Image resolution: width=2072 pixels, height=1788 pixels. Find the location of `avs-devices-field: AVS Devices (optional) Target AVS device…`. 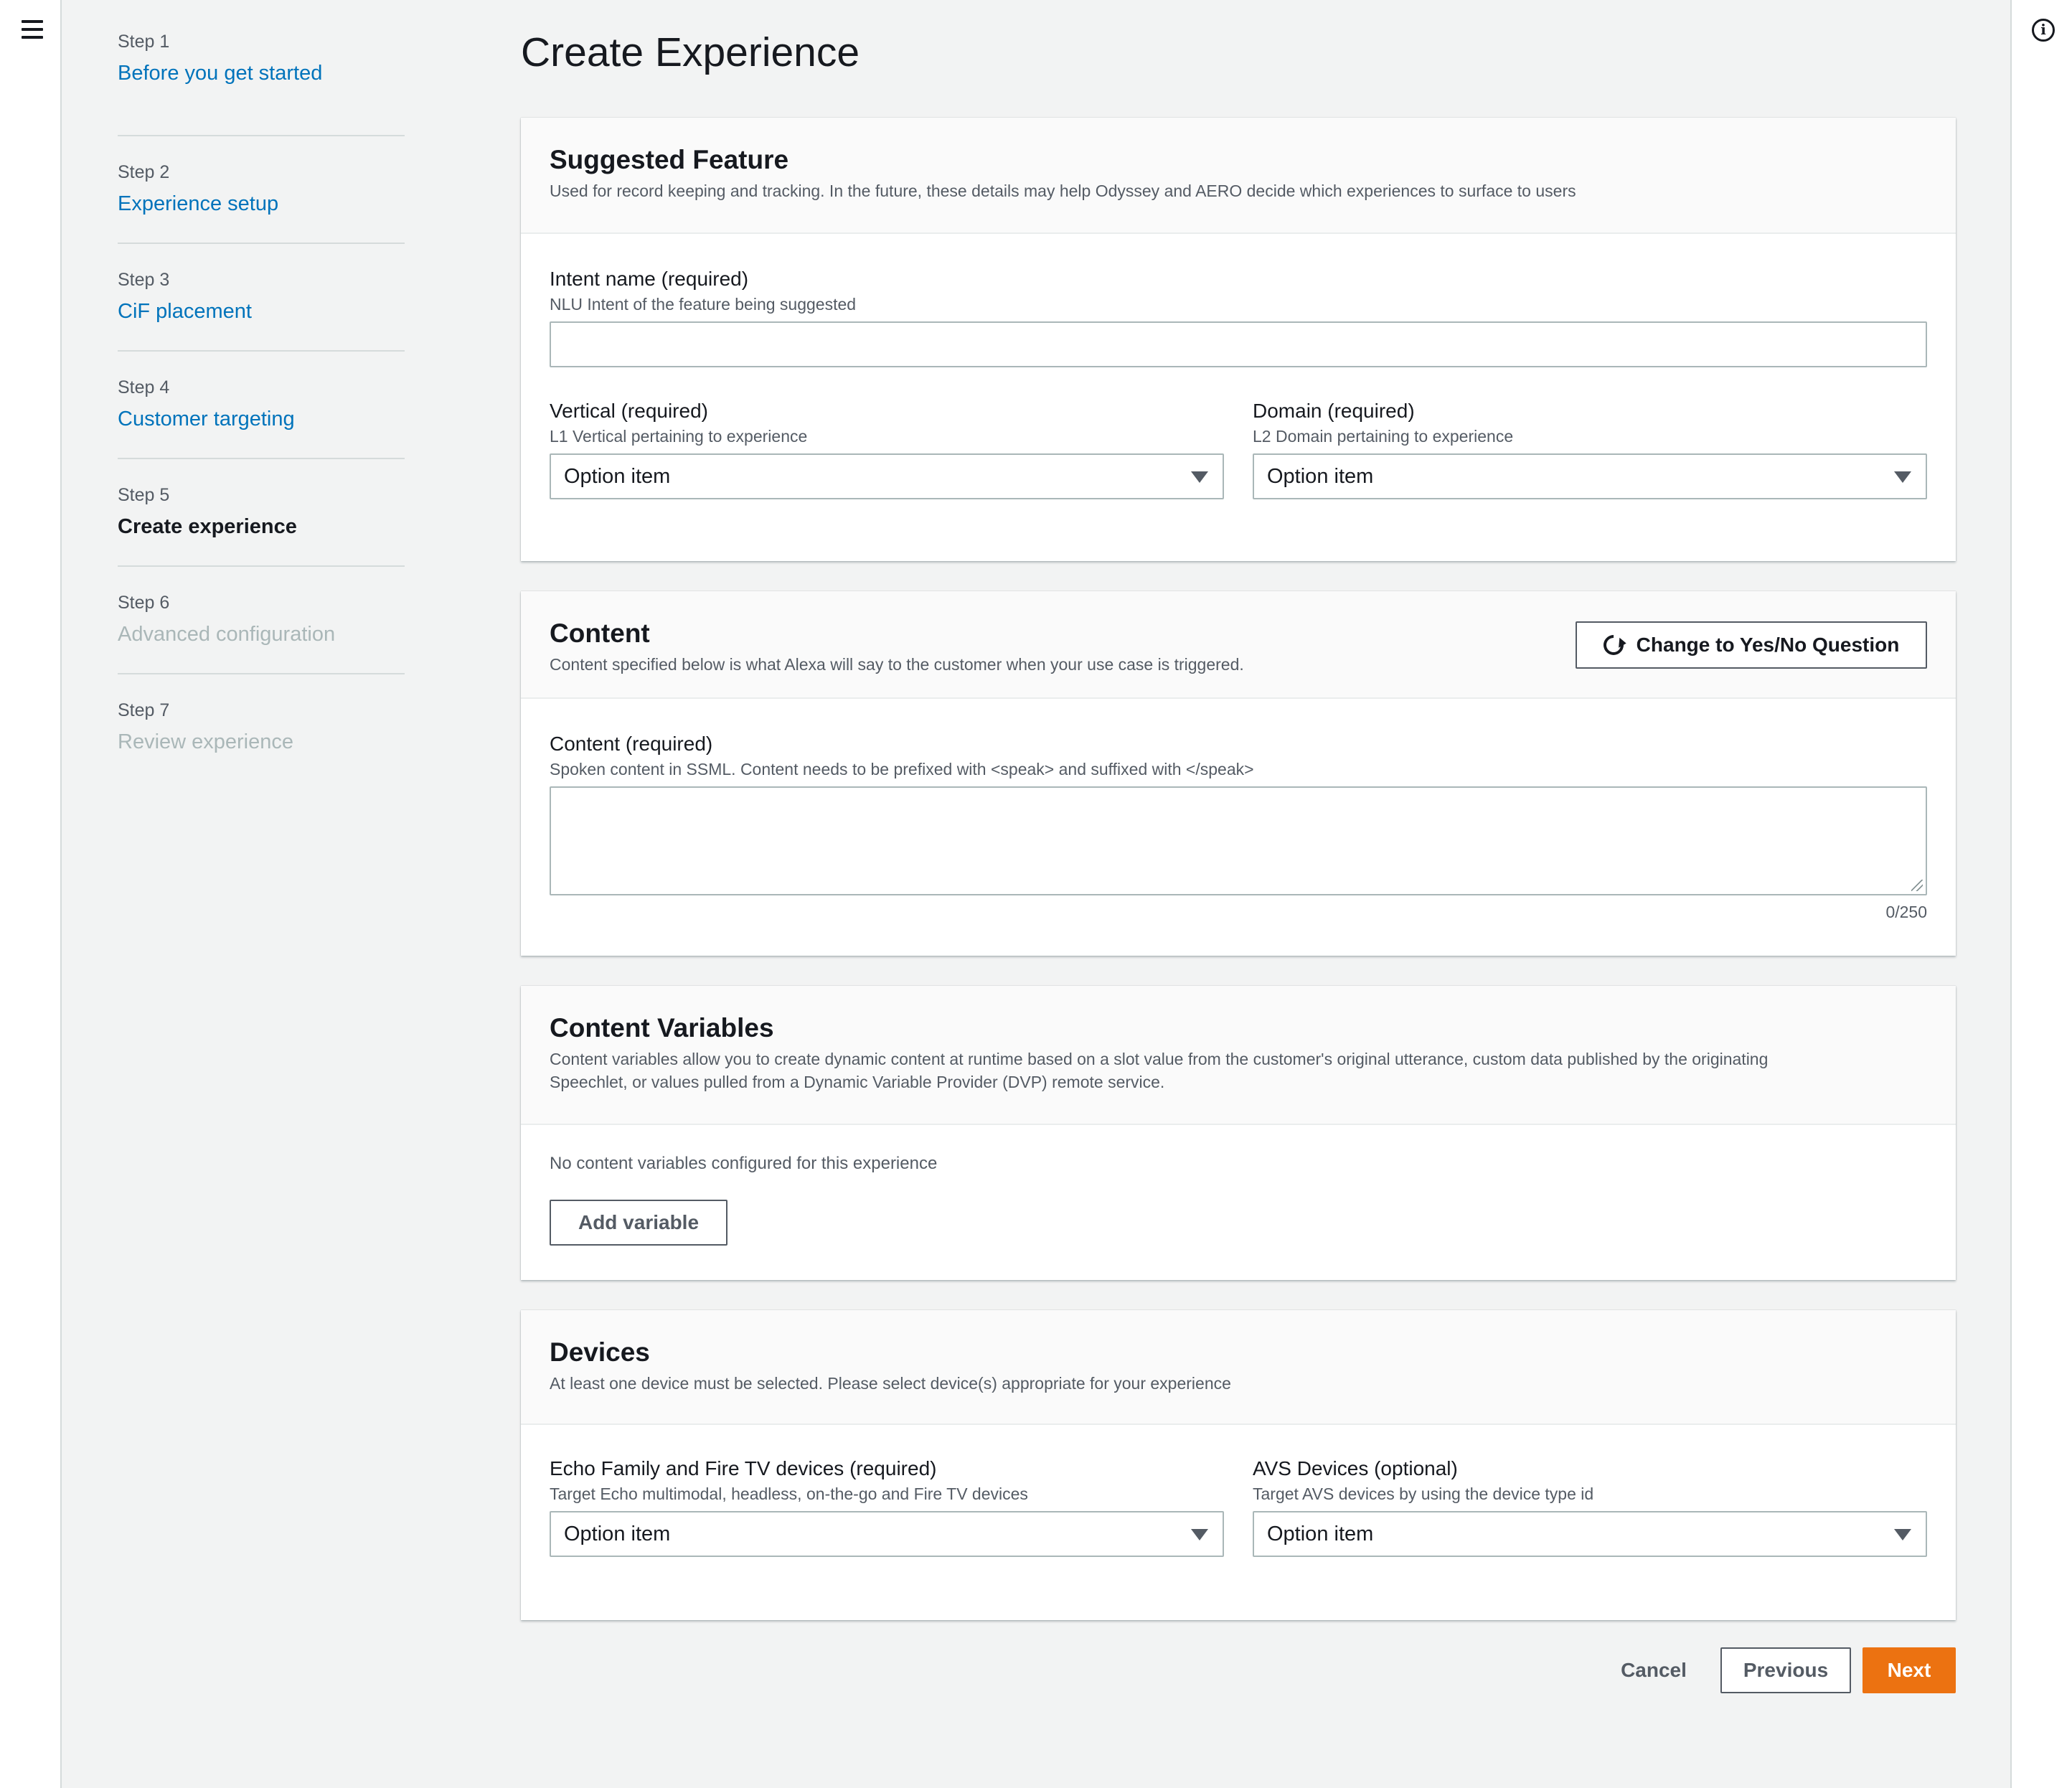

avs-devices-field: AVS Devices (optional) Target AVS device… is located at coordinates (1590, 1506).